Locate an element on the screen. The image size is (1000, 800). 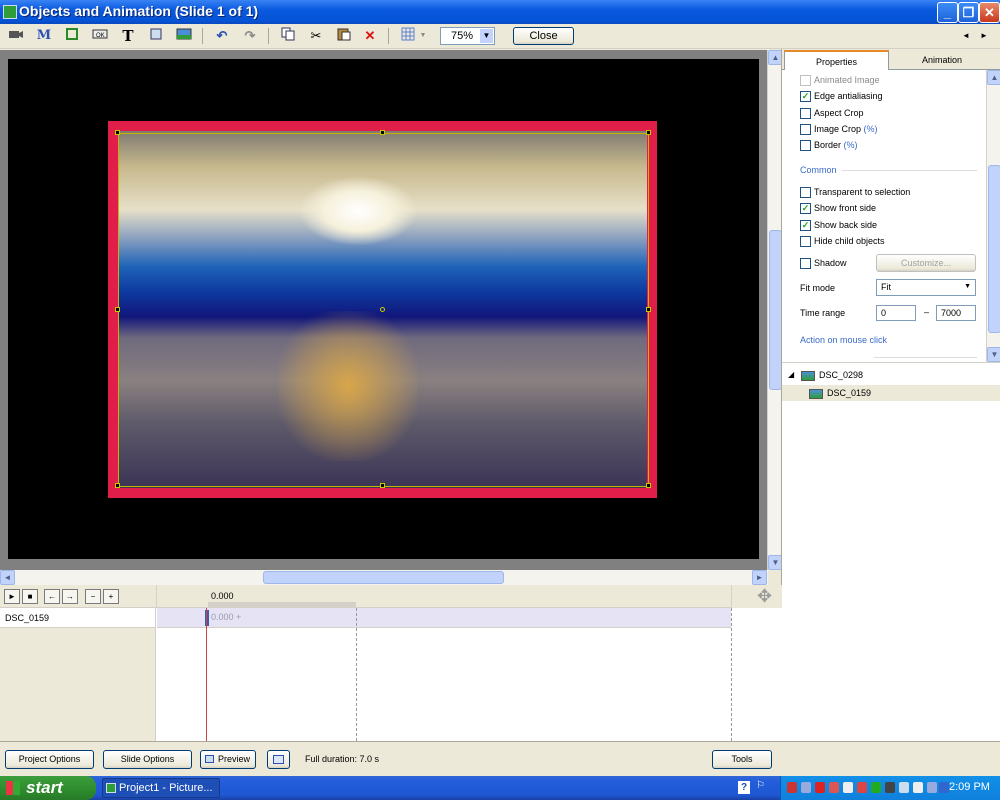
image-crop-percent-link: (%) is located at coordinates (871, 129).